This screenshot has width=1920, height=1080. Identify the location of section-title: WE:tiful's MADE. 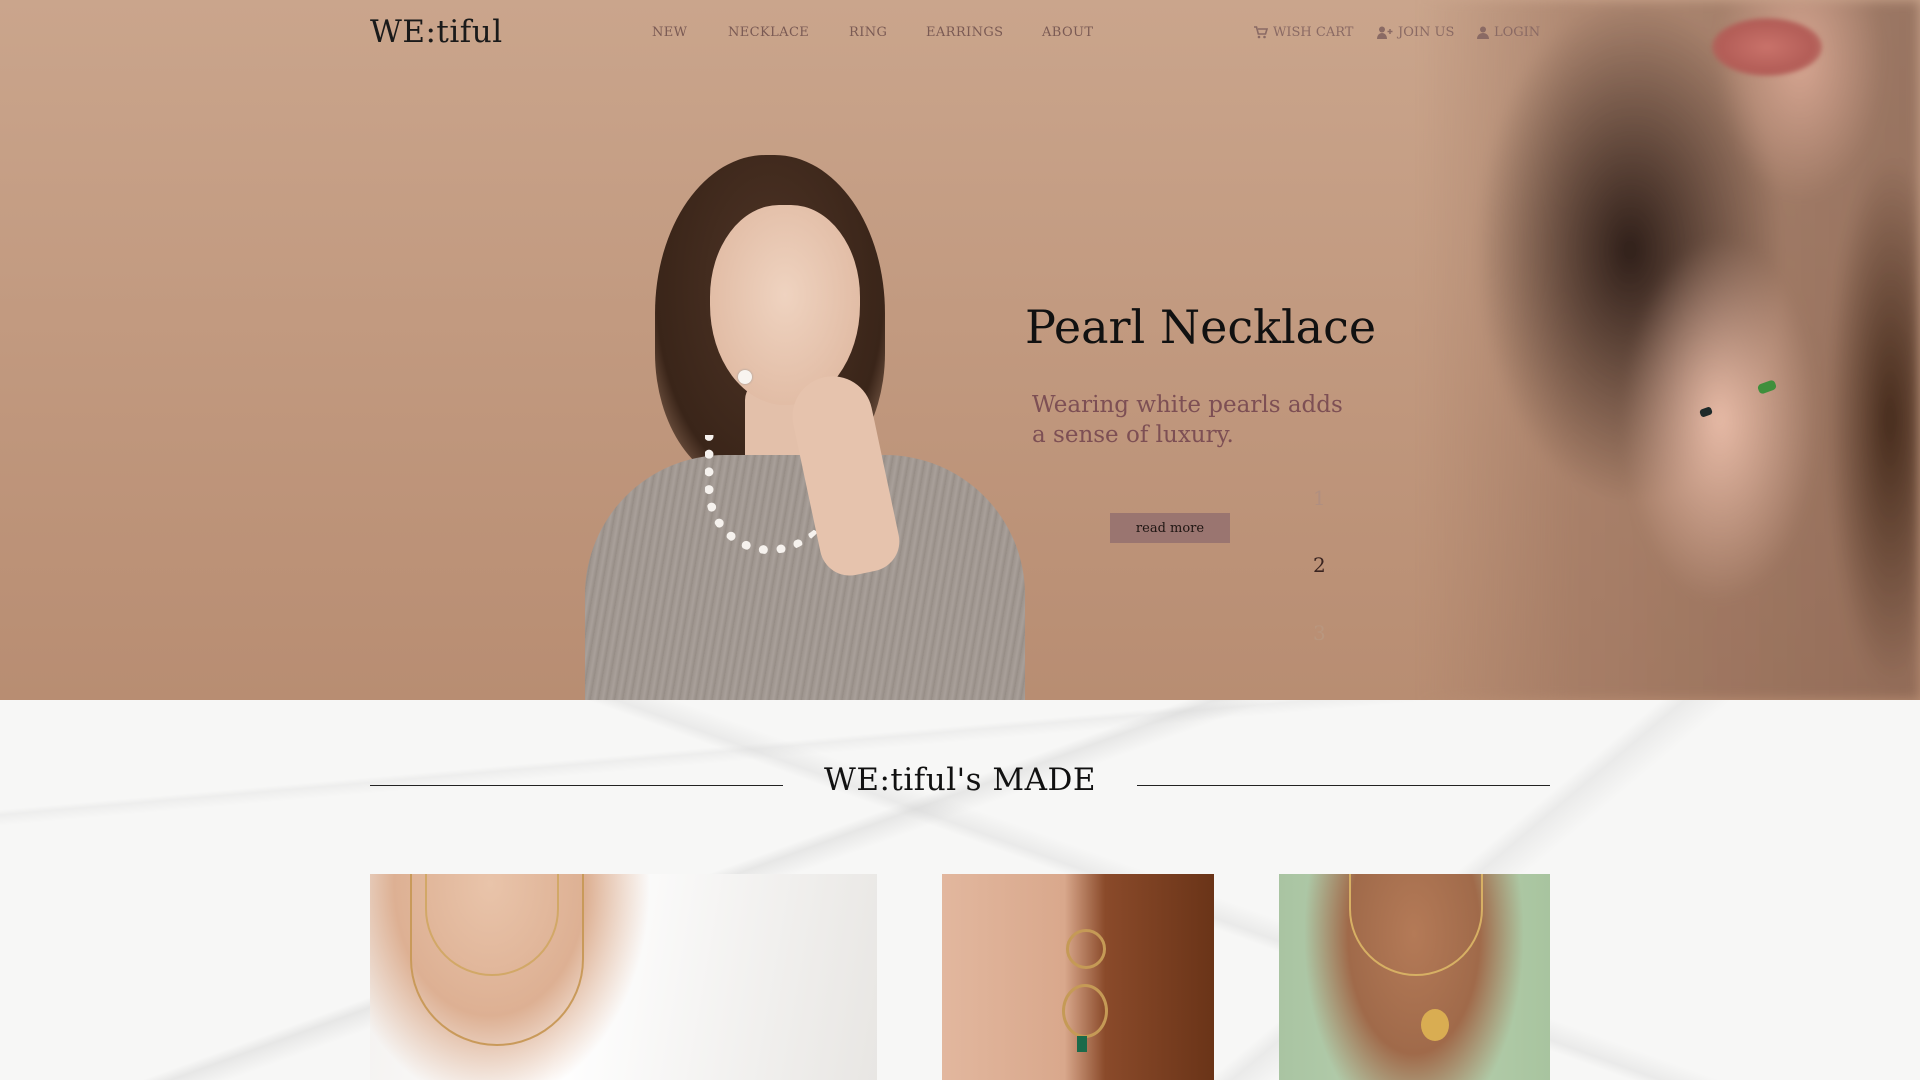
(960, 780).